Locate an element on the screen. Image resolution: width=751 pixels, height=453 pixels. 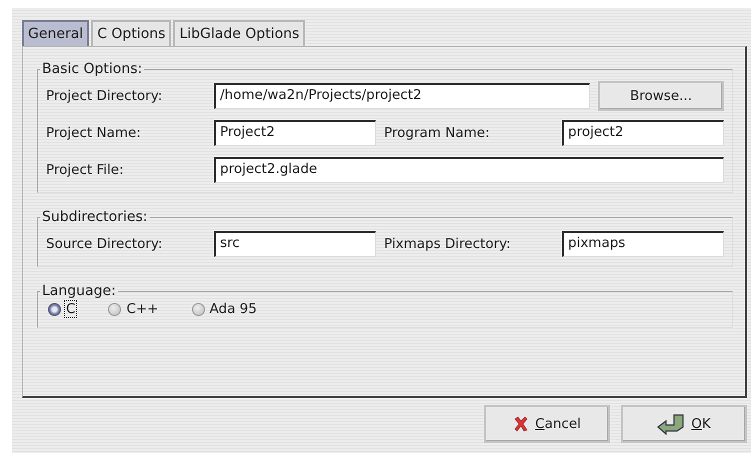
text-field: Project2 is located at coordinates (295, 133).